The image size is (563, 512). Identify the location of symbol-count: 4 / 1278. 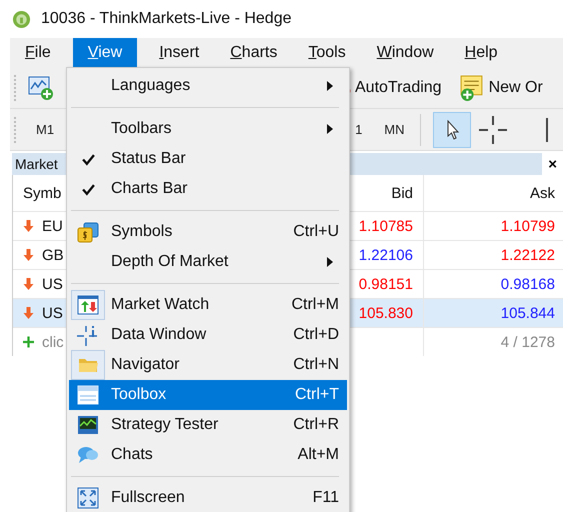
(527, 342).